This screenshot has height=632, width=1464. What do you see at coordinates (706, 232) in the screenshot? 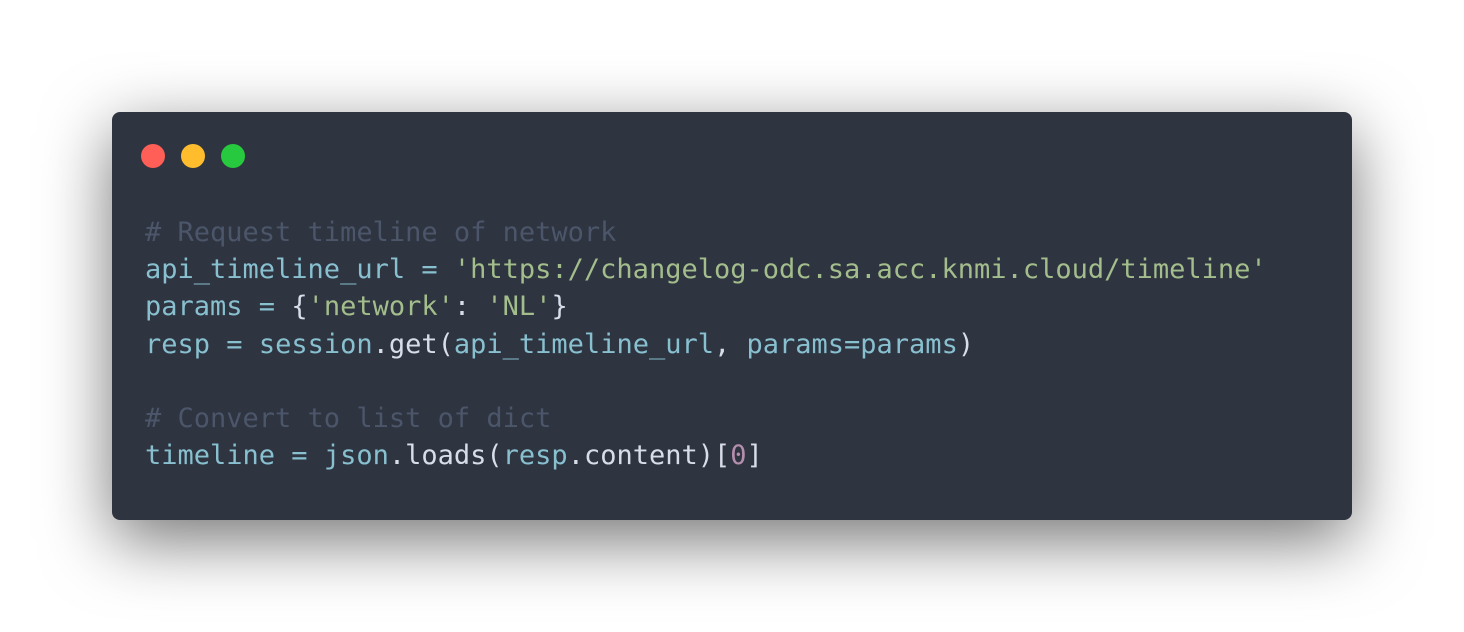
I see `code-line: # Request timeline of network` at bounding box center [706, 232].